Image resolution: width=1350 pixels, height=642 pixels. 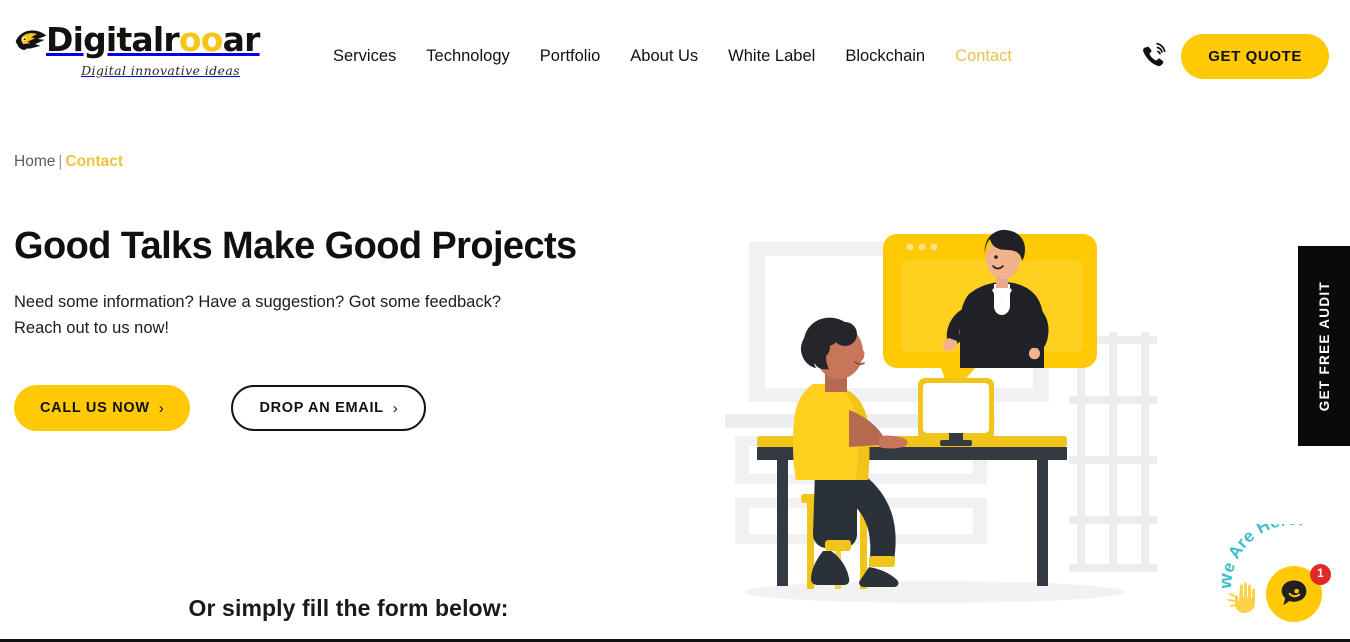 I want to click on roaring-tiger-icon, so click(x=31, y=43).